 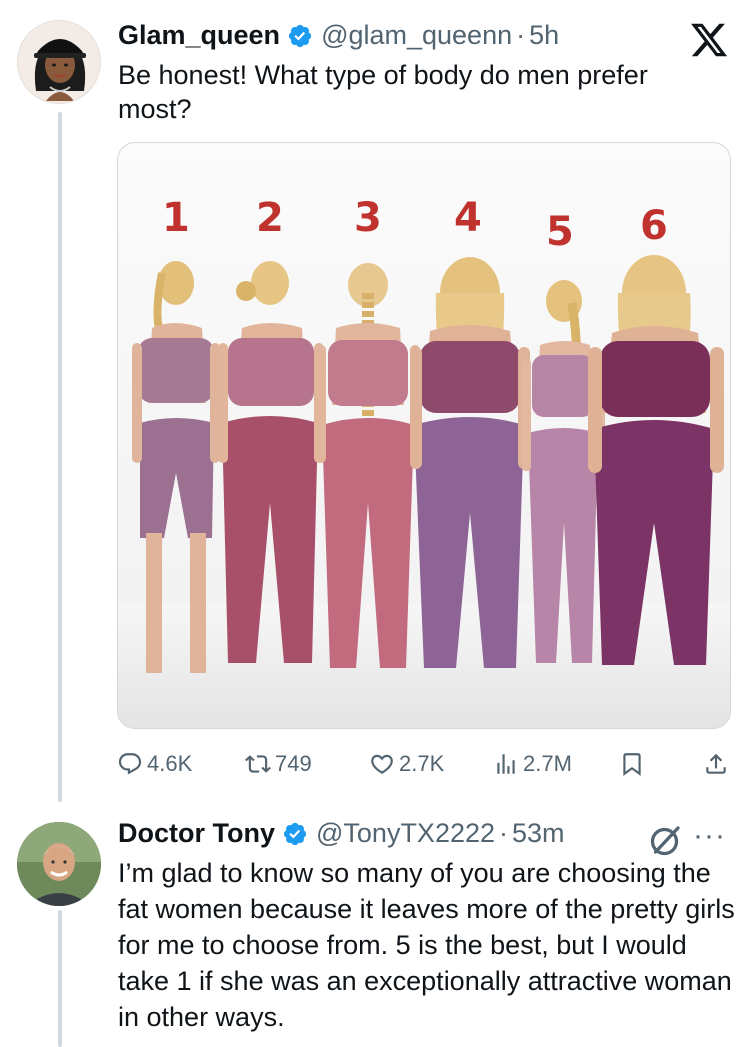 I want to click on x-logo-icon, so click(x=709, y=40).